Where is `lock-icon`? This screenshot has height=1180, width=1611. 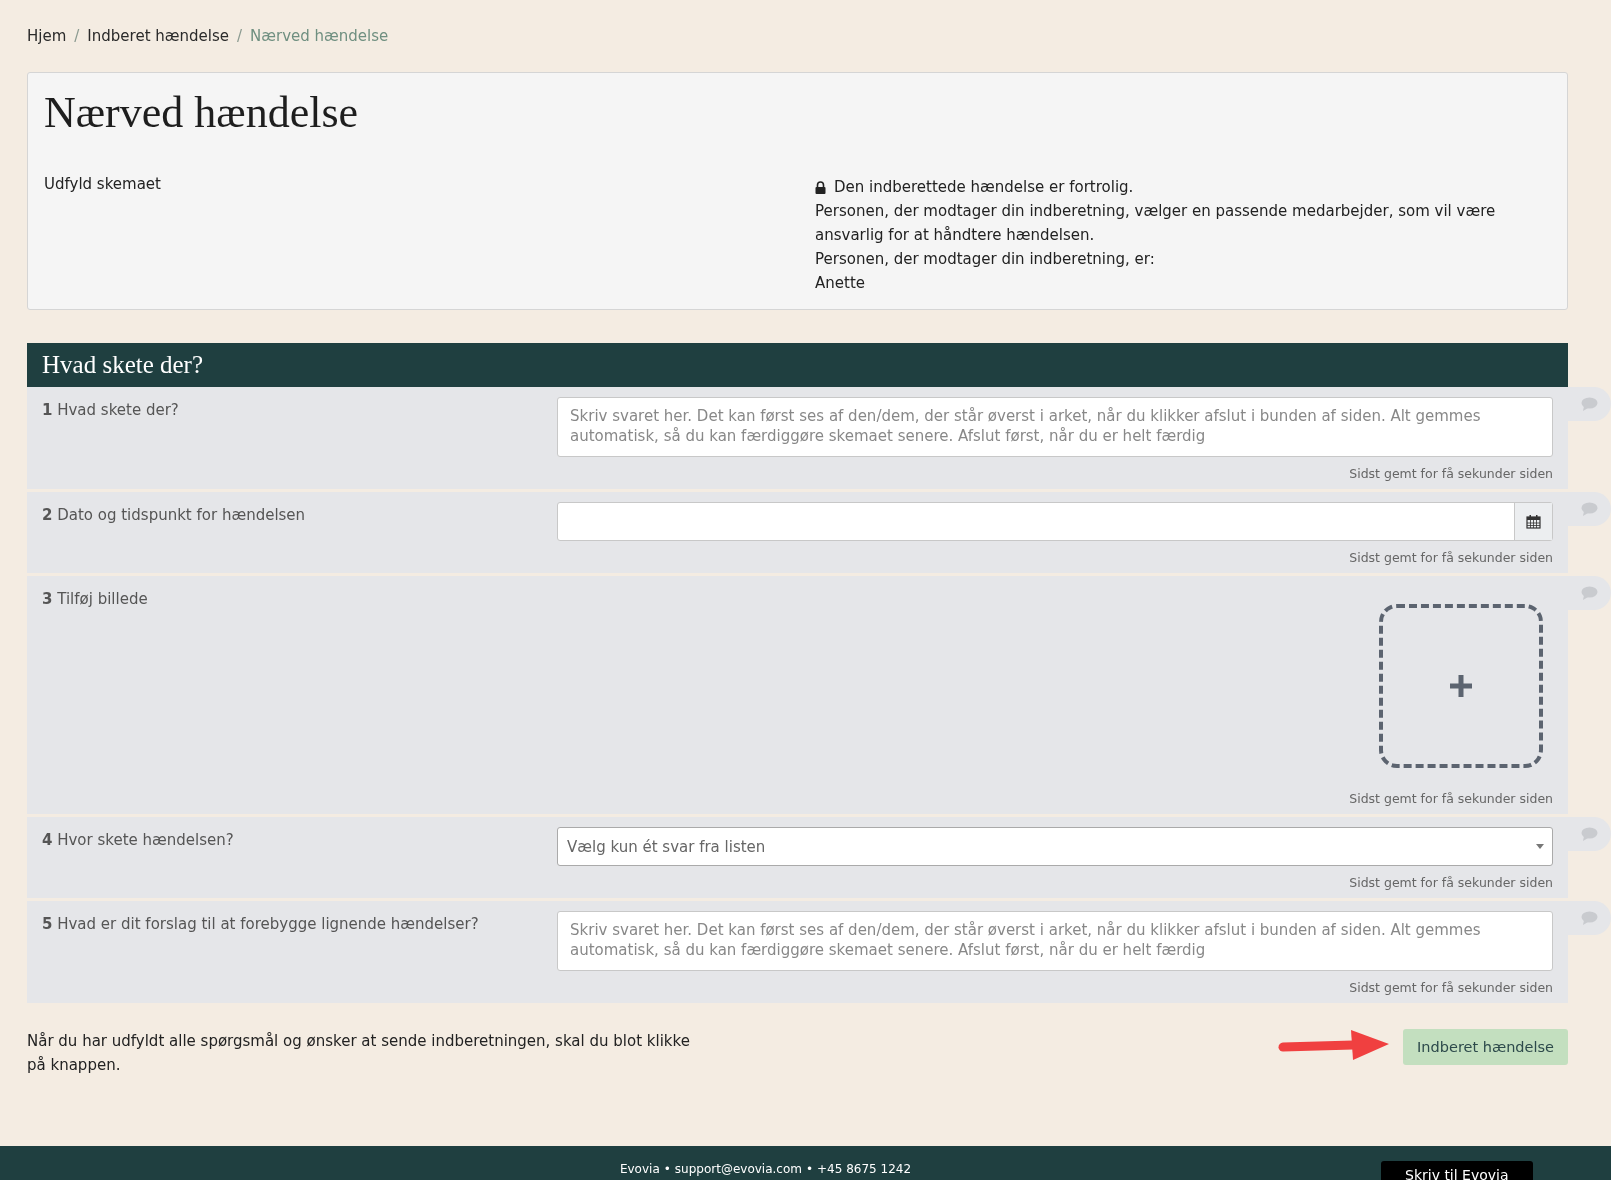
lock-icon is located at coordinates (820, 187).